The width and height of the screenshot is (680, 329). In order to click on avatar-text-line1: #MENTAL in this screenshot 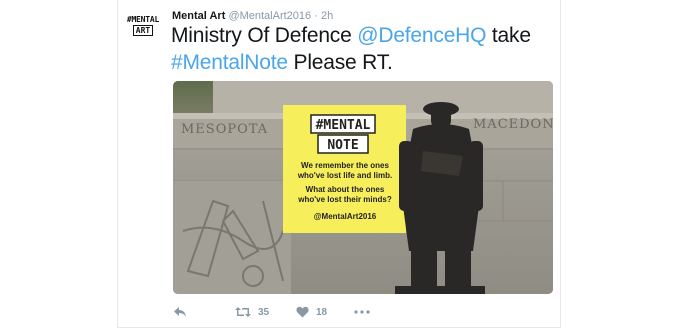, I will do `click(143, 19)`.